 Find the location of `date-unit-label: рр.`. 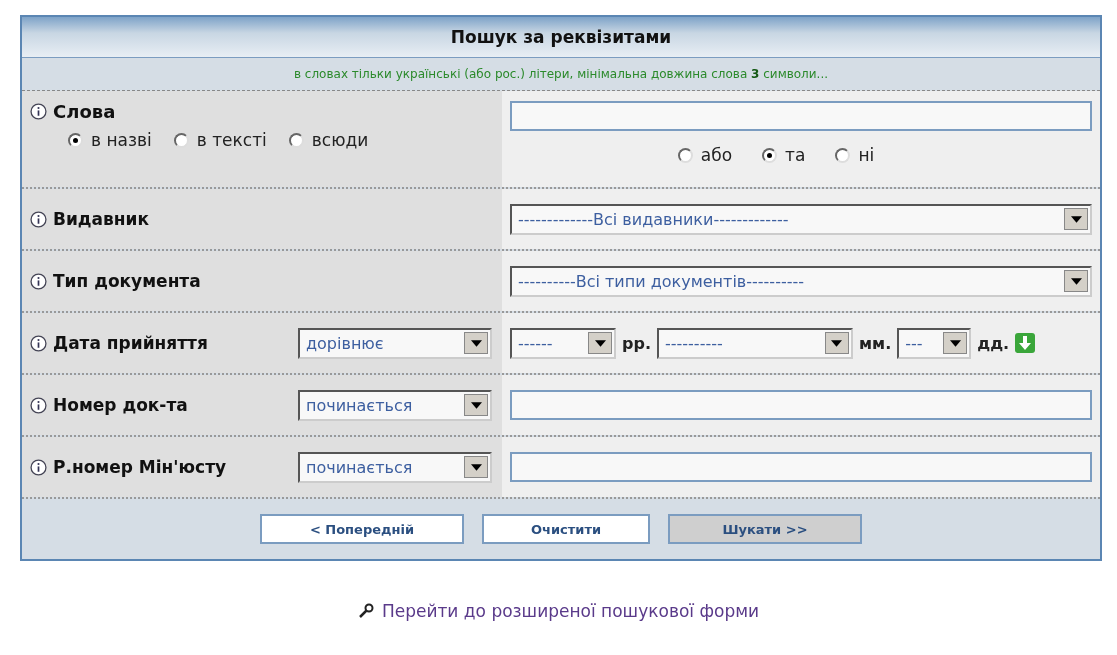

date-unit-label: рр. is located at coordinates (636, 343).